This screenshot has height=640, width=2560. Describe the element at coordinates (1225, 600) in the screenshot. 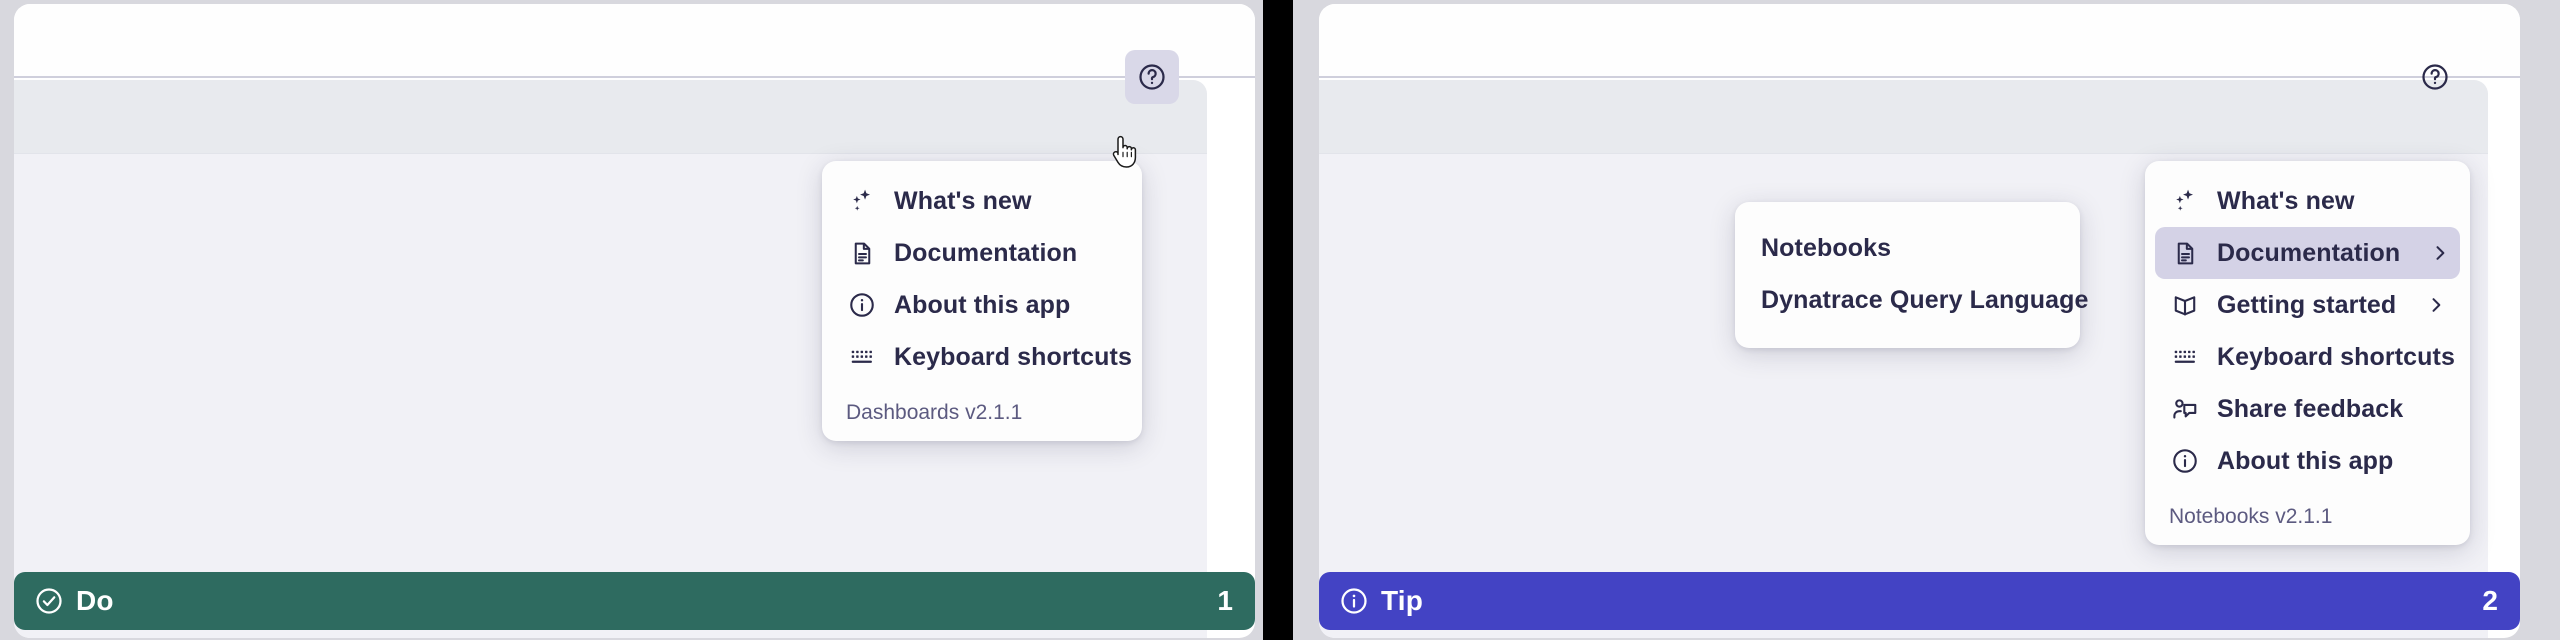

I see `banner-number: 1` at that location.